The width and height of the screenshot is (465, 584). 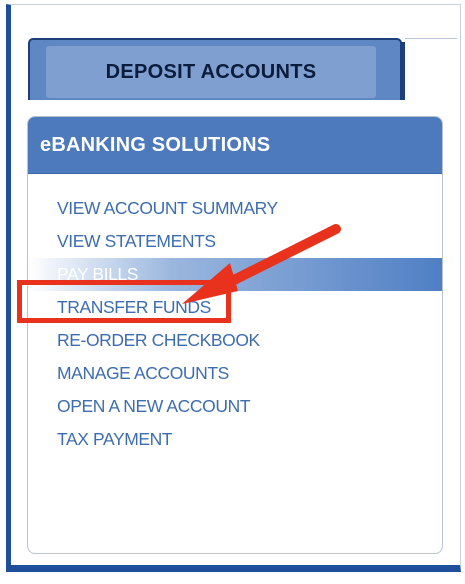 I want to click on tab-deposit-accounts-label: DEPOSIT ACCOUNTS, so click(x=211, y=72).